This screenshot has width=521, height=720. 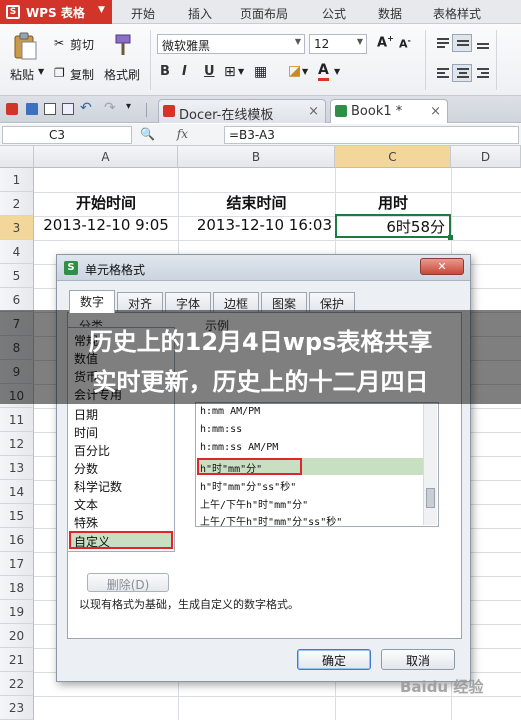 What do you see at coordinates (182, 134) in the screenshot?
I see `fx-button: fx` at bounding box center [182, 134].